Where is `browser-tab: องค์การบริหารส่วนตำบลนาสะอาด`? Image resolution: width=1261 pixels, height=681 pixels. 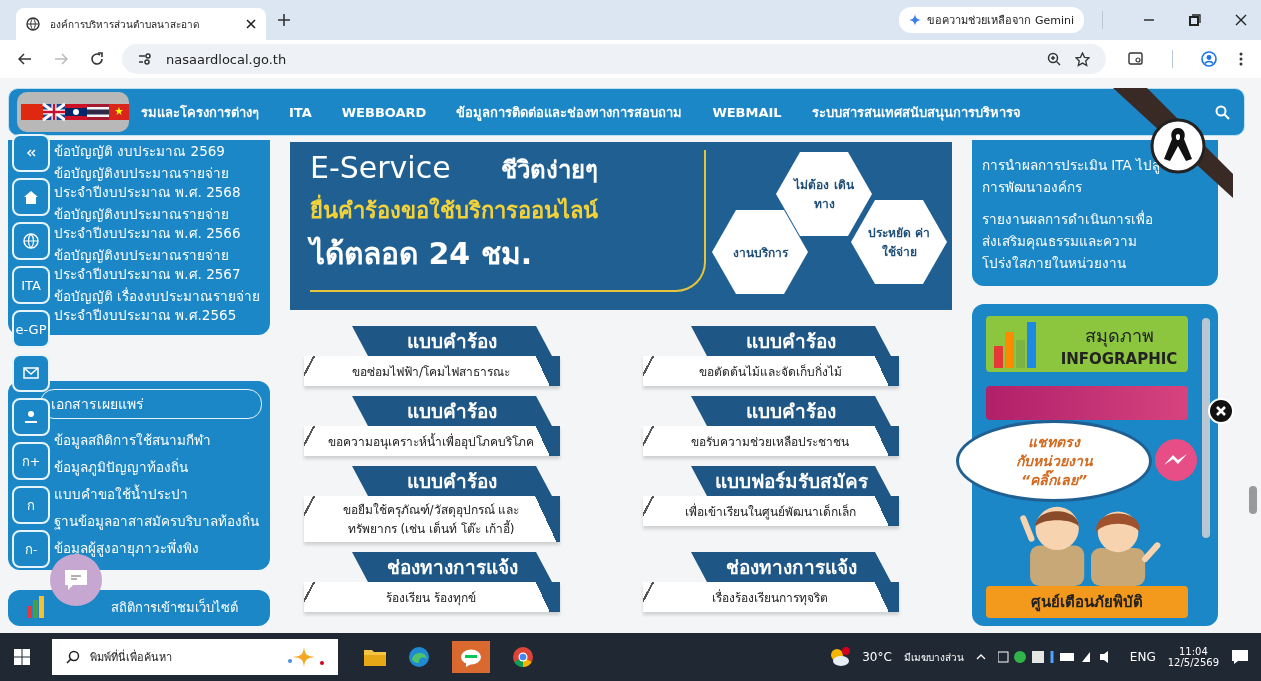 browser-tab: องค์การบริหารส่วนตำบลนาสะอาด is located at coordinates (141, 24).